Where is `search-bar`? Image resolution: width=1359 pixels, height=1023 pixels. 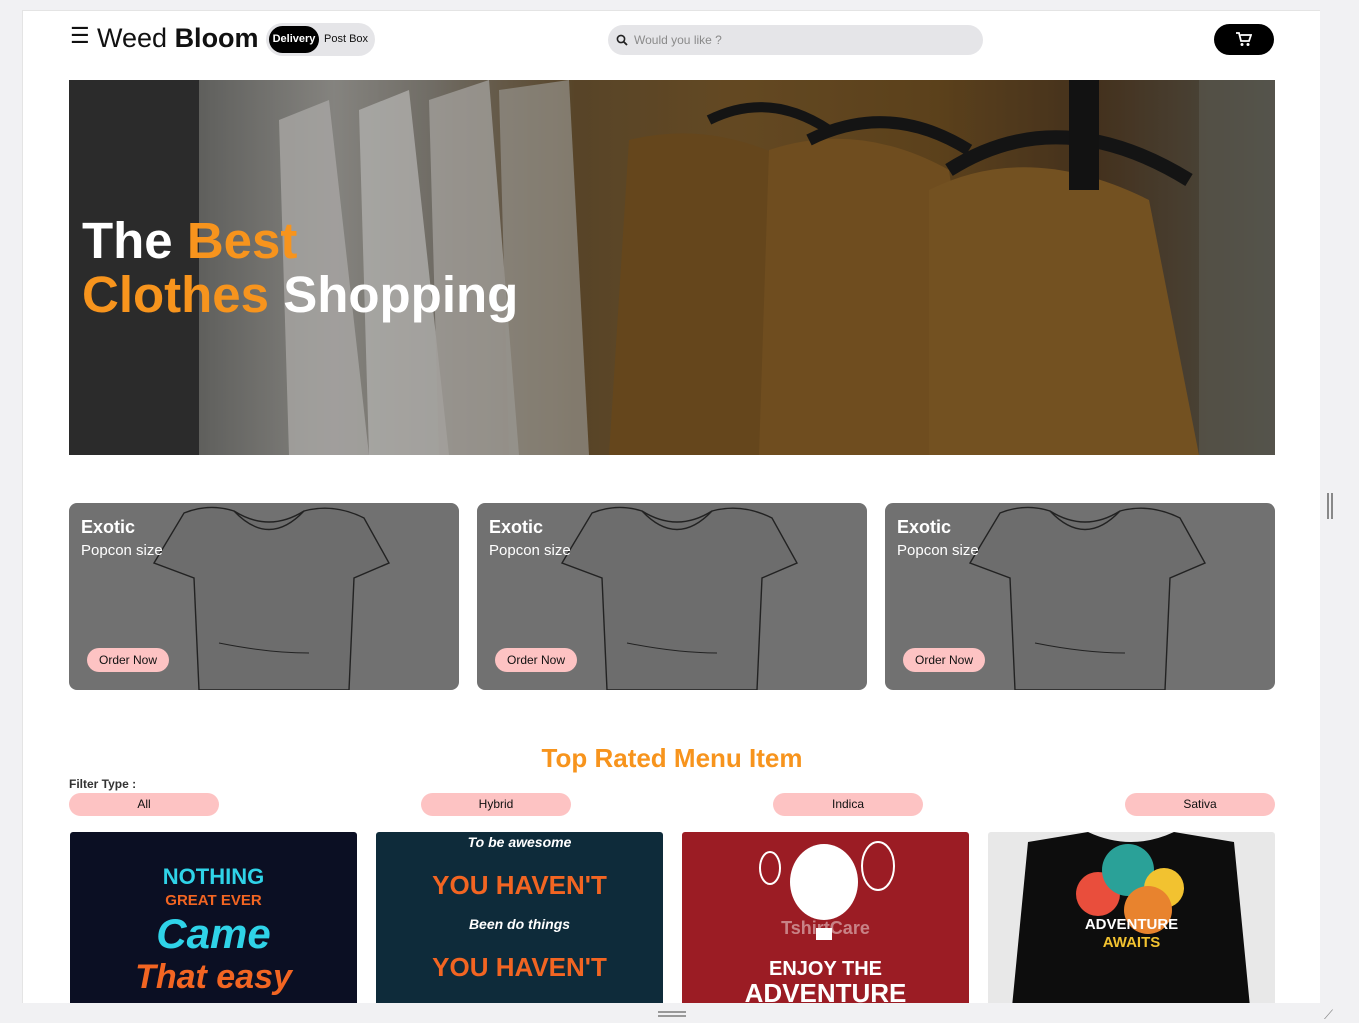 search-bar is located at coordinates (795, 40).